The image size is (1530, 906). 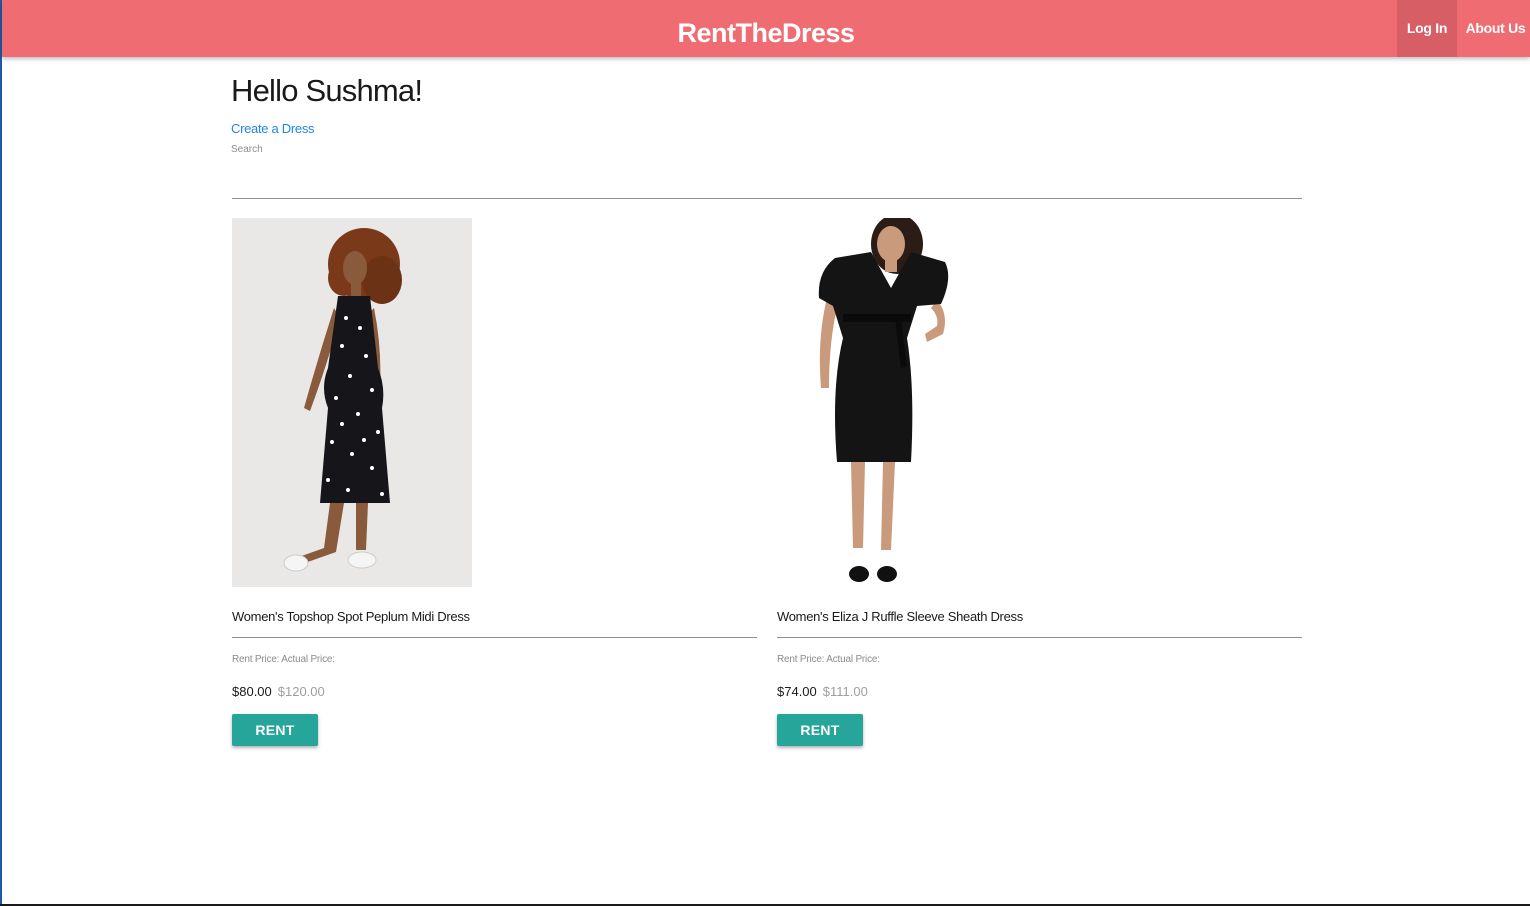 I want to click on actual-price: $120.00, so click(x=301, y=691).